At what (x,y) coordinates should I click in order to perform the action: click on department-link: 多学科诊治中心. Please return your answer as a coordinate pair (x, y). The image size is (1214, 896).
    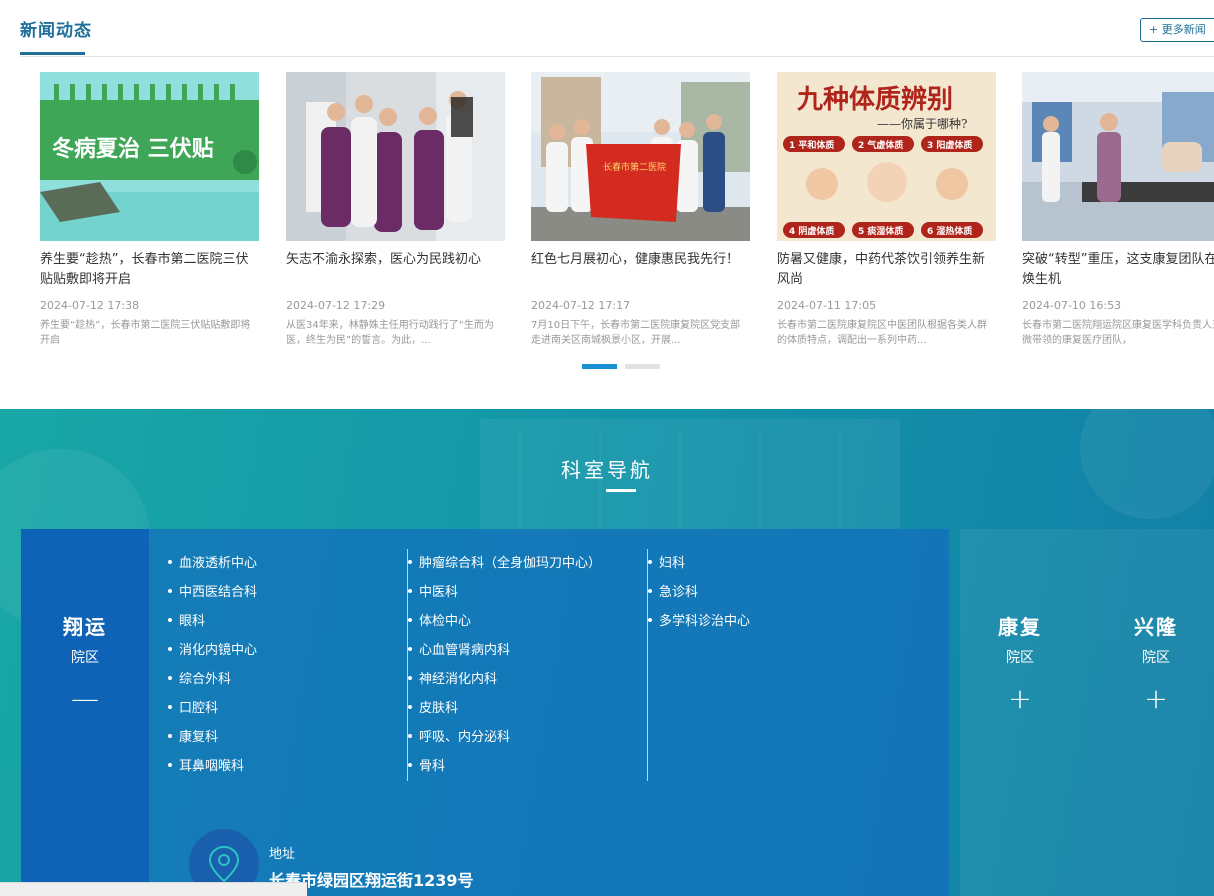
    Looking at the image, I should click on (768, 621).